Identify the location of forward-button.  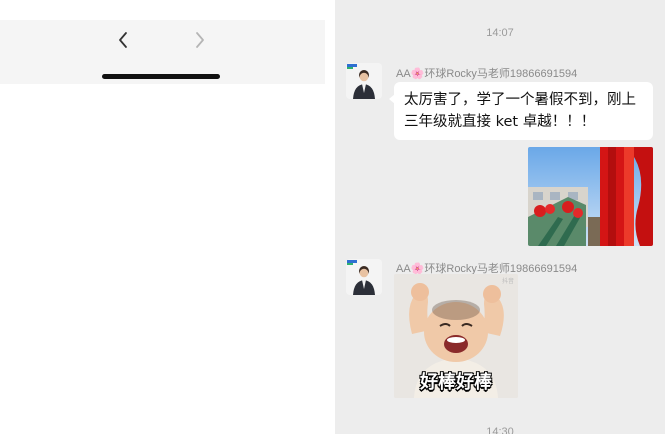
(200, 40).